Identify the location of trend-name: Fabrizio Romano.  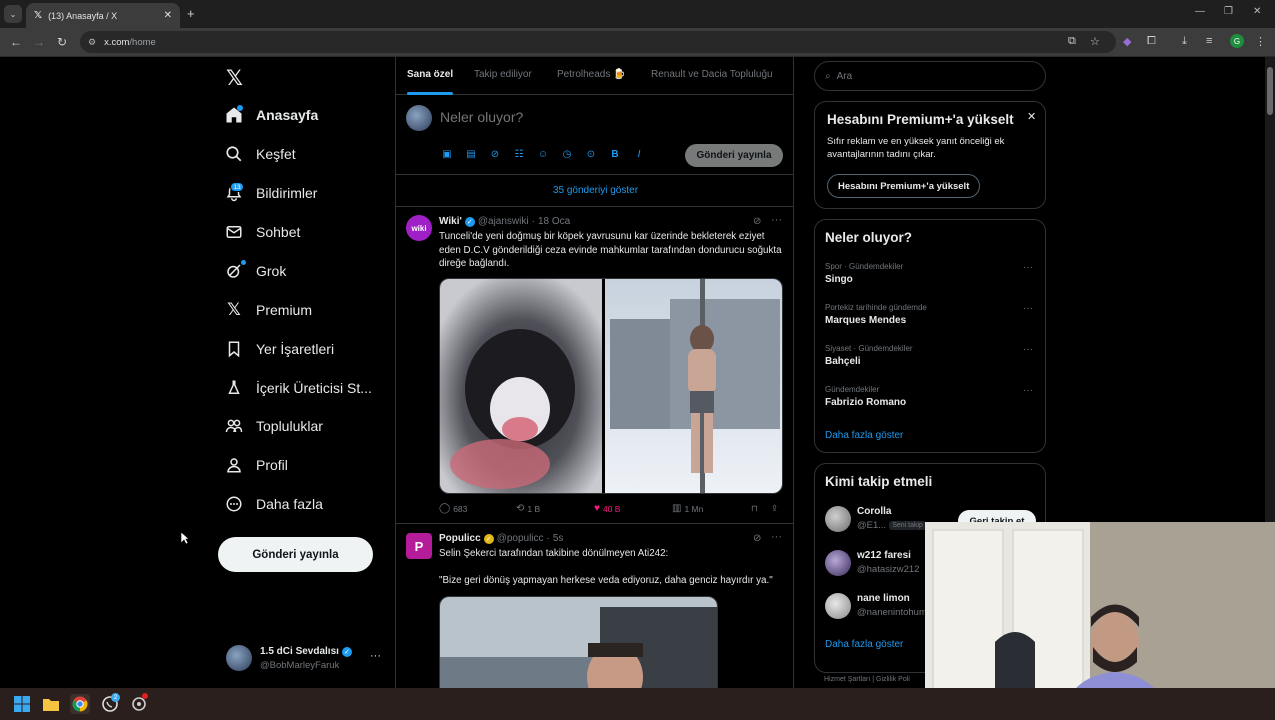
(865, 402).